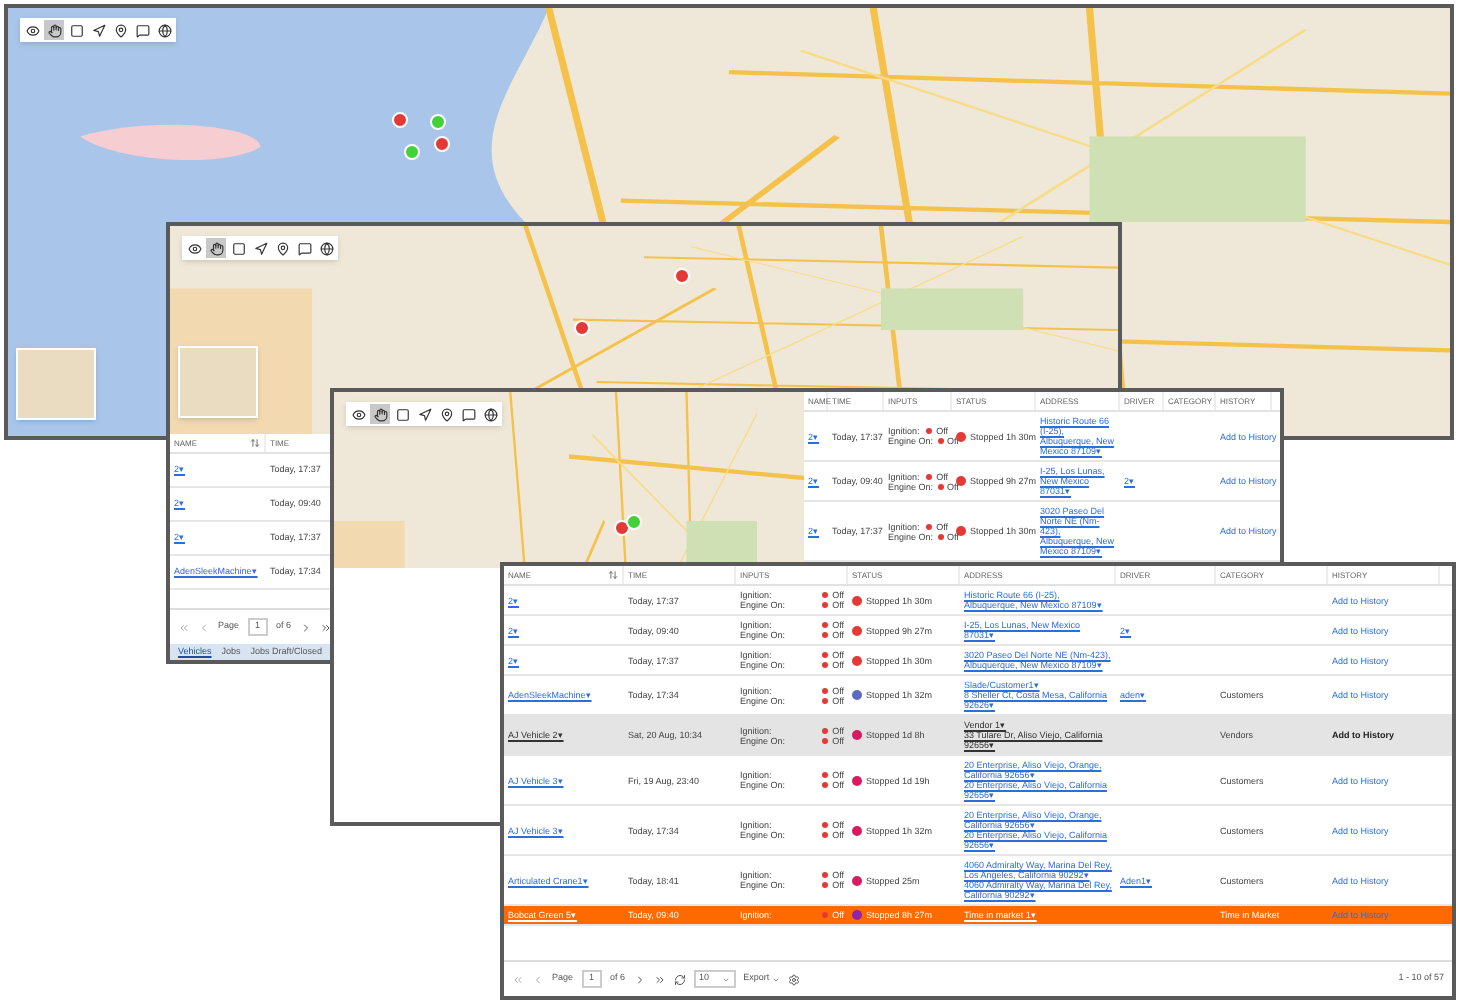  I want to click on refresh-icon, so click(679, 979).